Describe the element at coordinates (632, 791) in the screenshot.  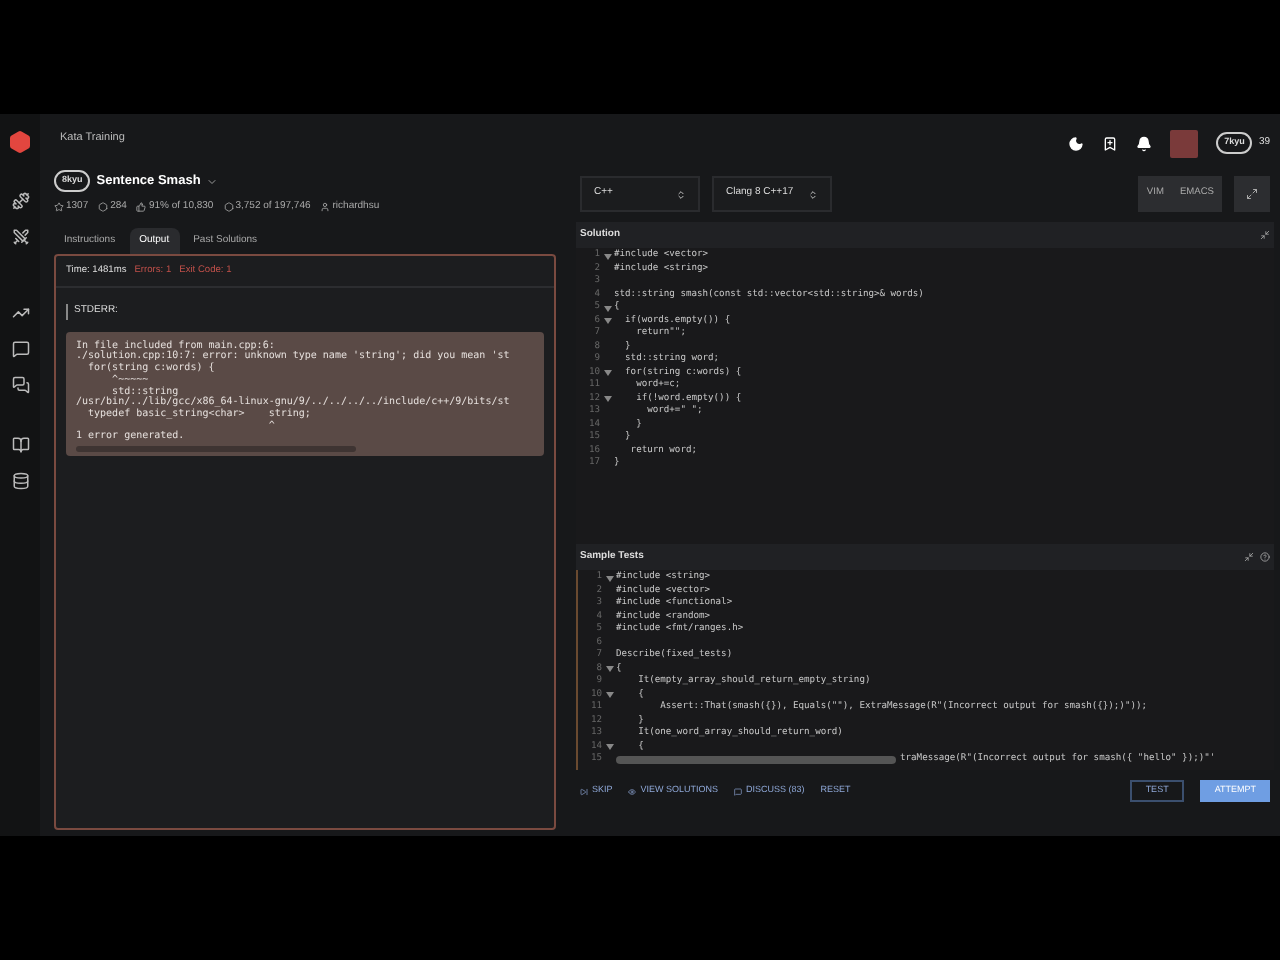
I see `solutions-icon` at that location.